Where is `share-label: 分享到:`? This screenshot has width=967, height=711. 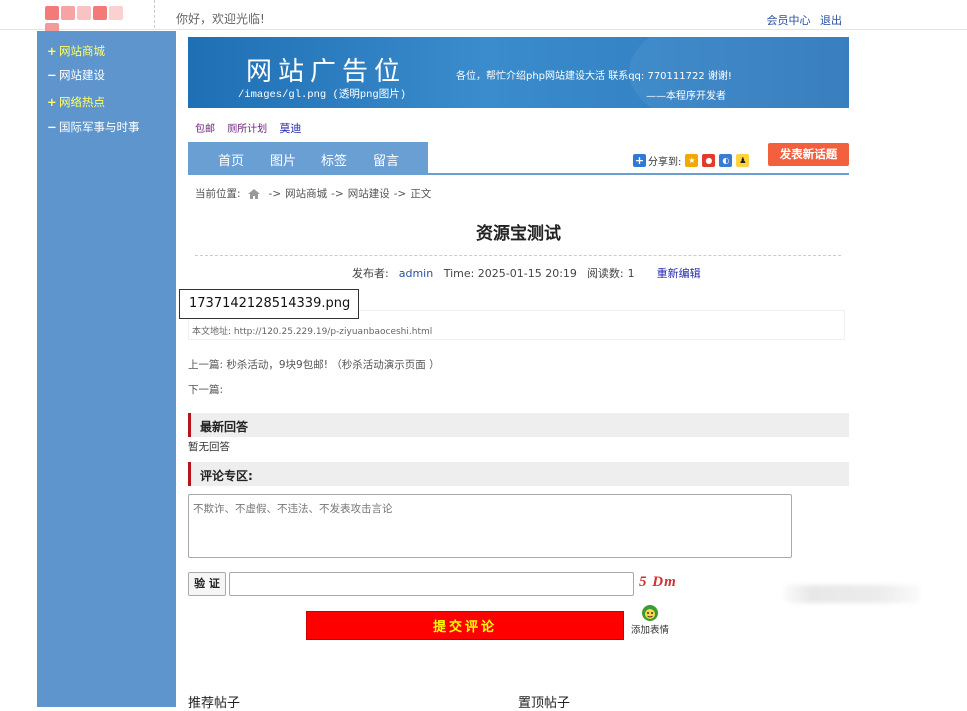 share-label: 分享到: is located at coordinates (665, 162).